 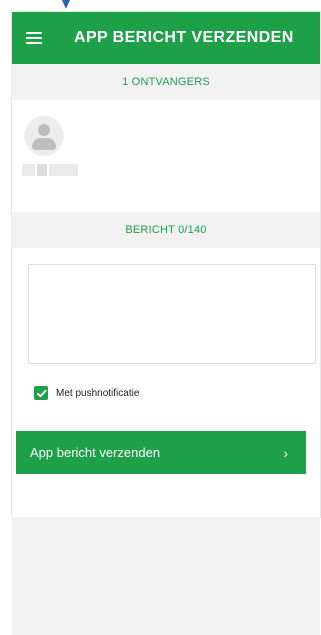 What do you see at coordinates (95, 452) in the screenshot?
I see `send-button-label: App bericht verzenden` at bounding box center [95, 452].